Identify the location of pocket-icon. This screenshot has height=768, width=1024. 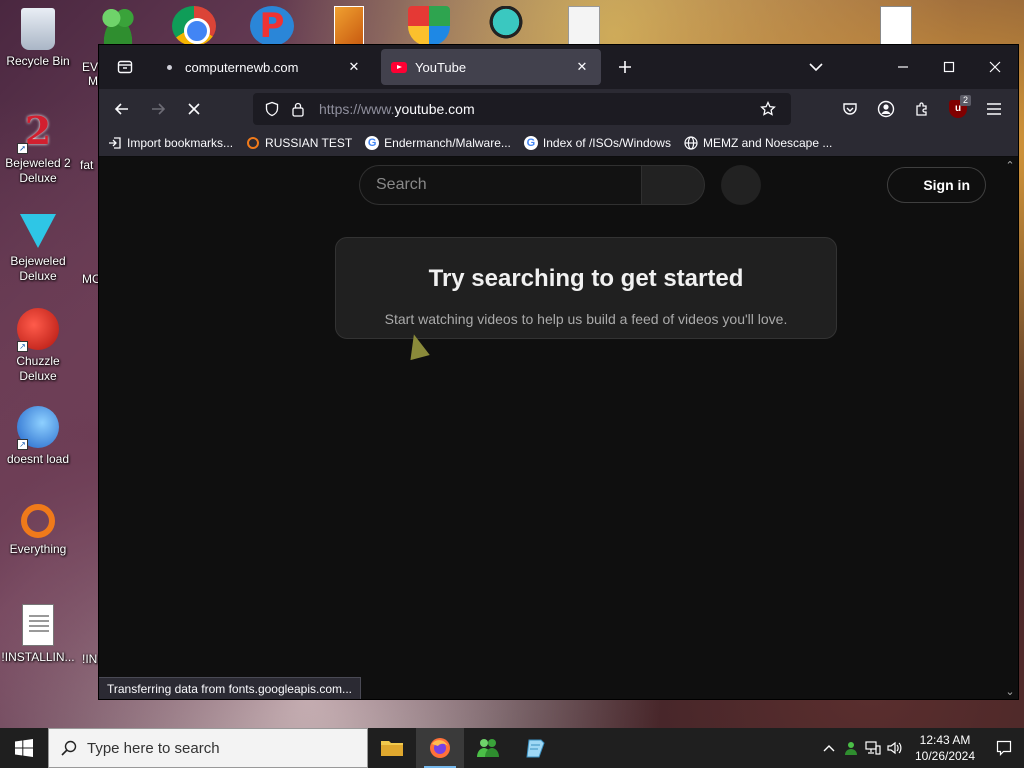
(850, 109).